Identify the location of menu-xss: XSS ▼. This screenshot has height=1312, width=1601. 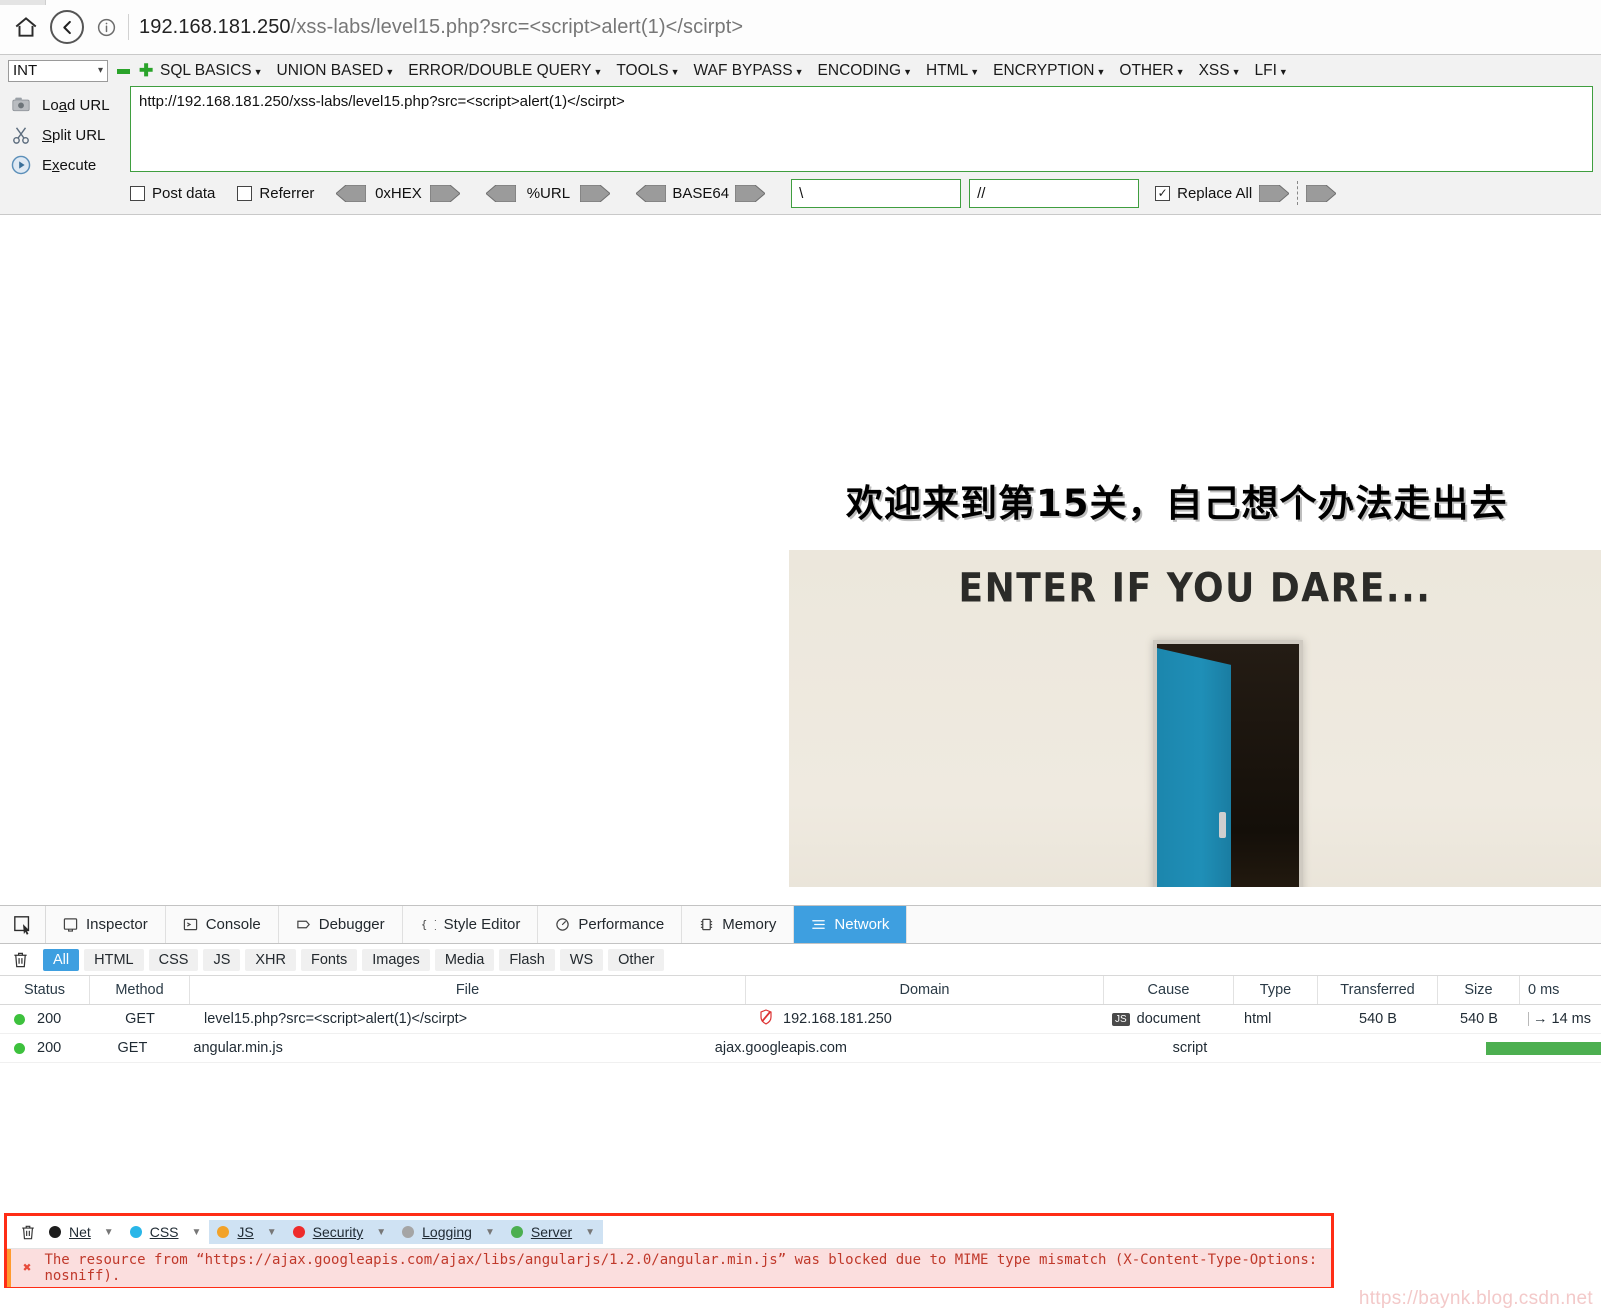
(1220, 71).